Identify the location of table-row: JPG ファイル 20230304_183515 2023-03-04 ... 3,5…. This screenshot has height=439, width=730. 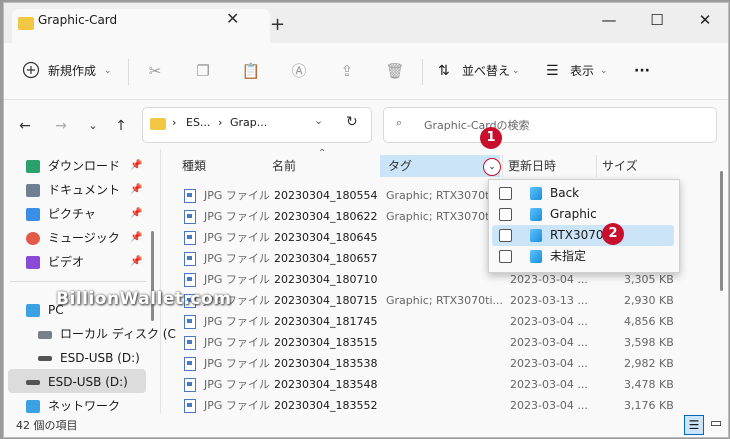
(430, 342).